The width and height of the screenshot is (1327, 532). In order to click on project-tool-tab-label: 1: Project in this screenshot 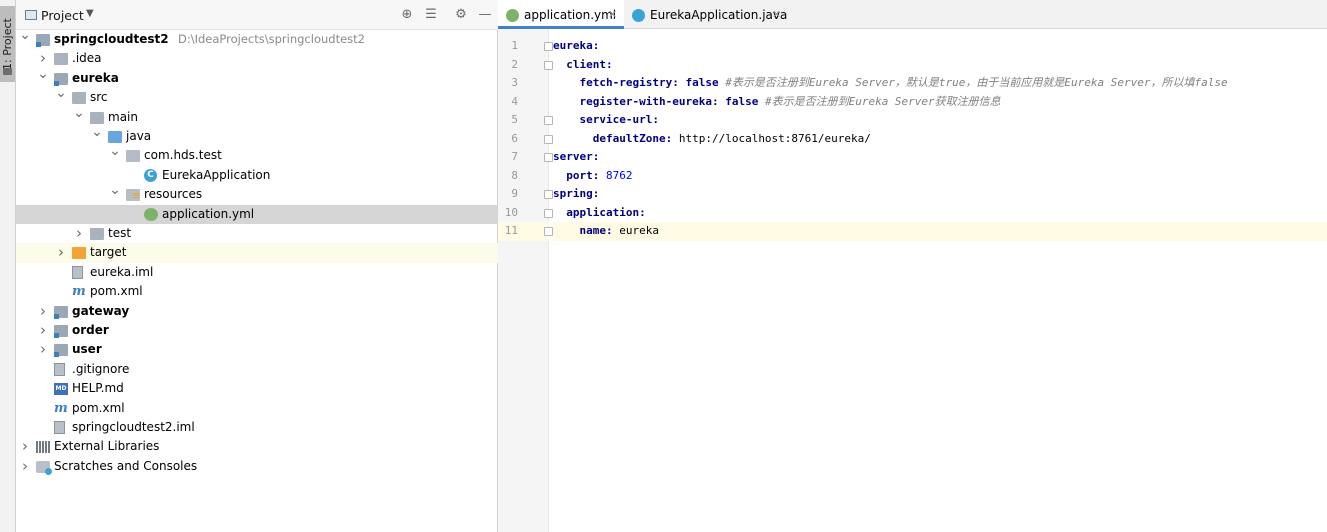, I will do `click(7, 44)`.